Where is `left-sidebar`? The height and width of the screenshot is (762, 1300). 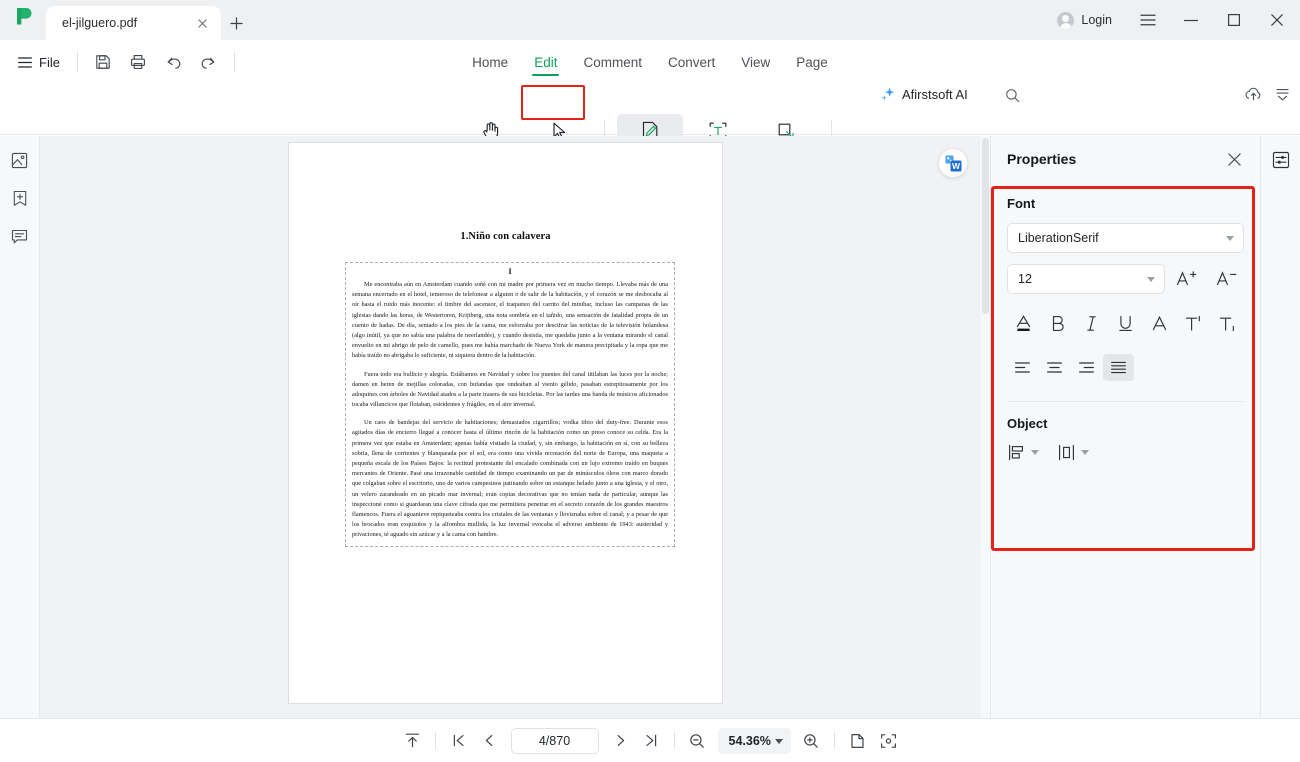
left-sidebar is located at coordinates (20, 427).